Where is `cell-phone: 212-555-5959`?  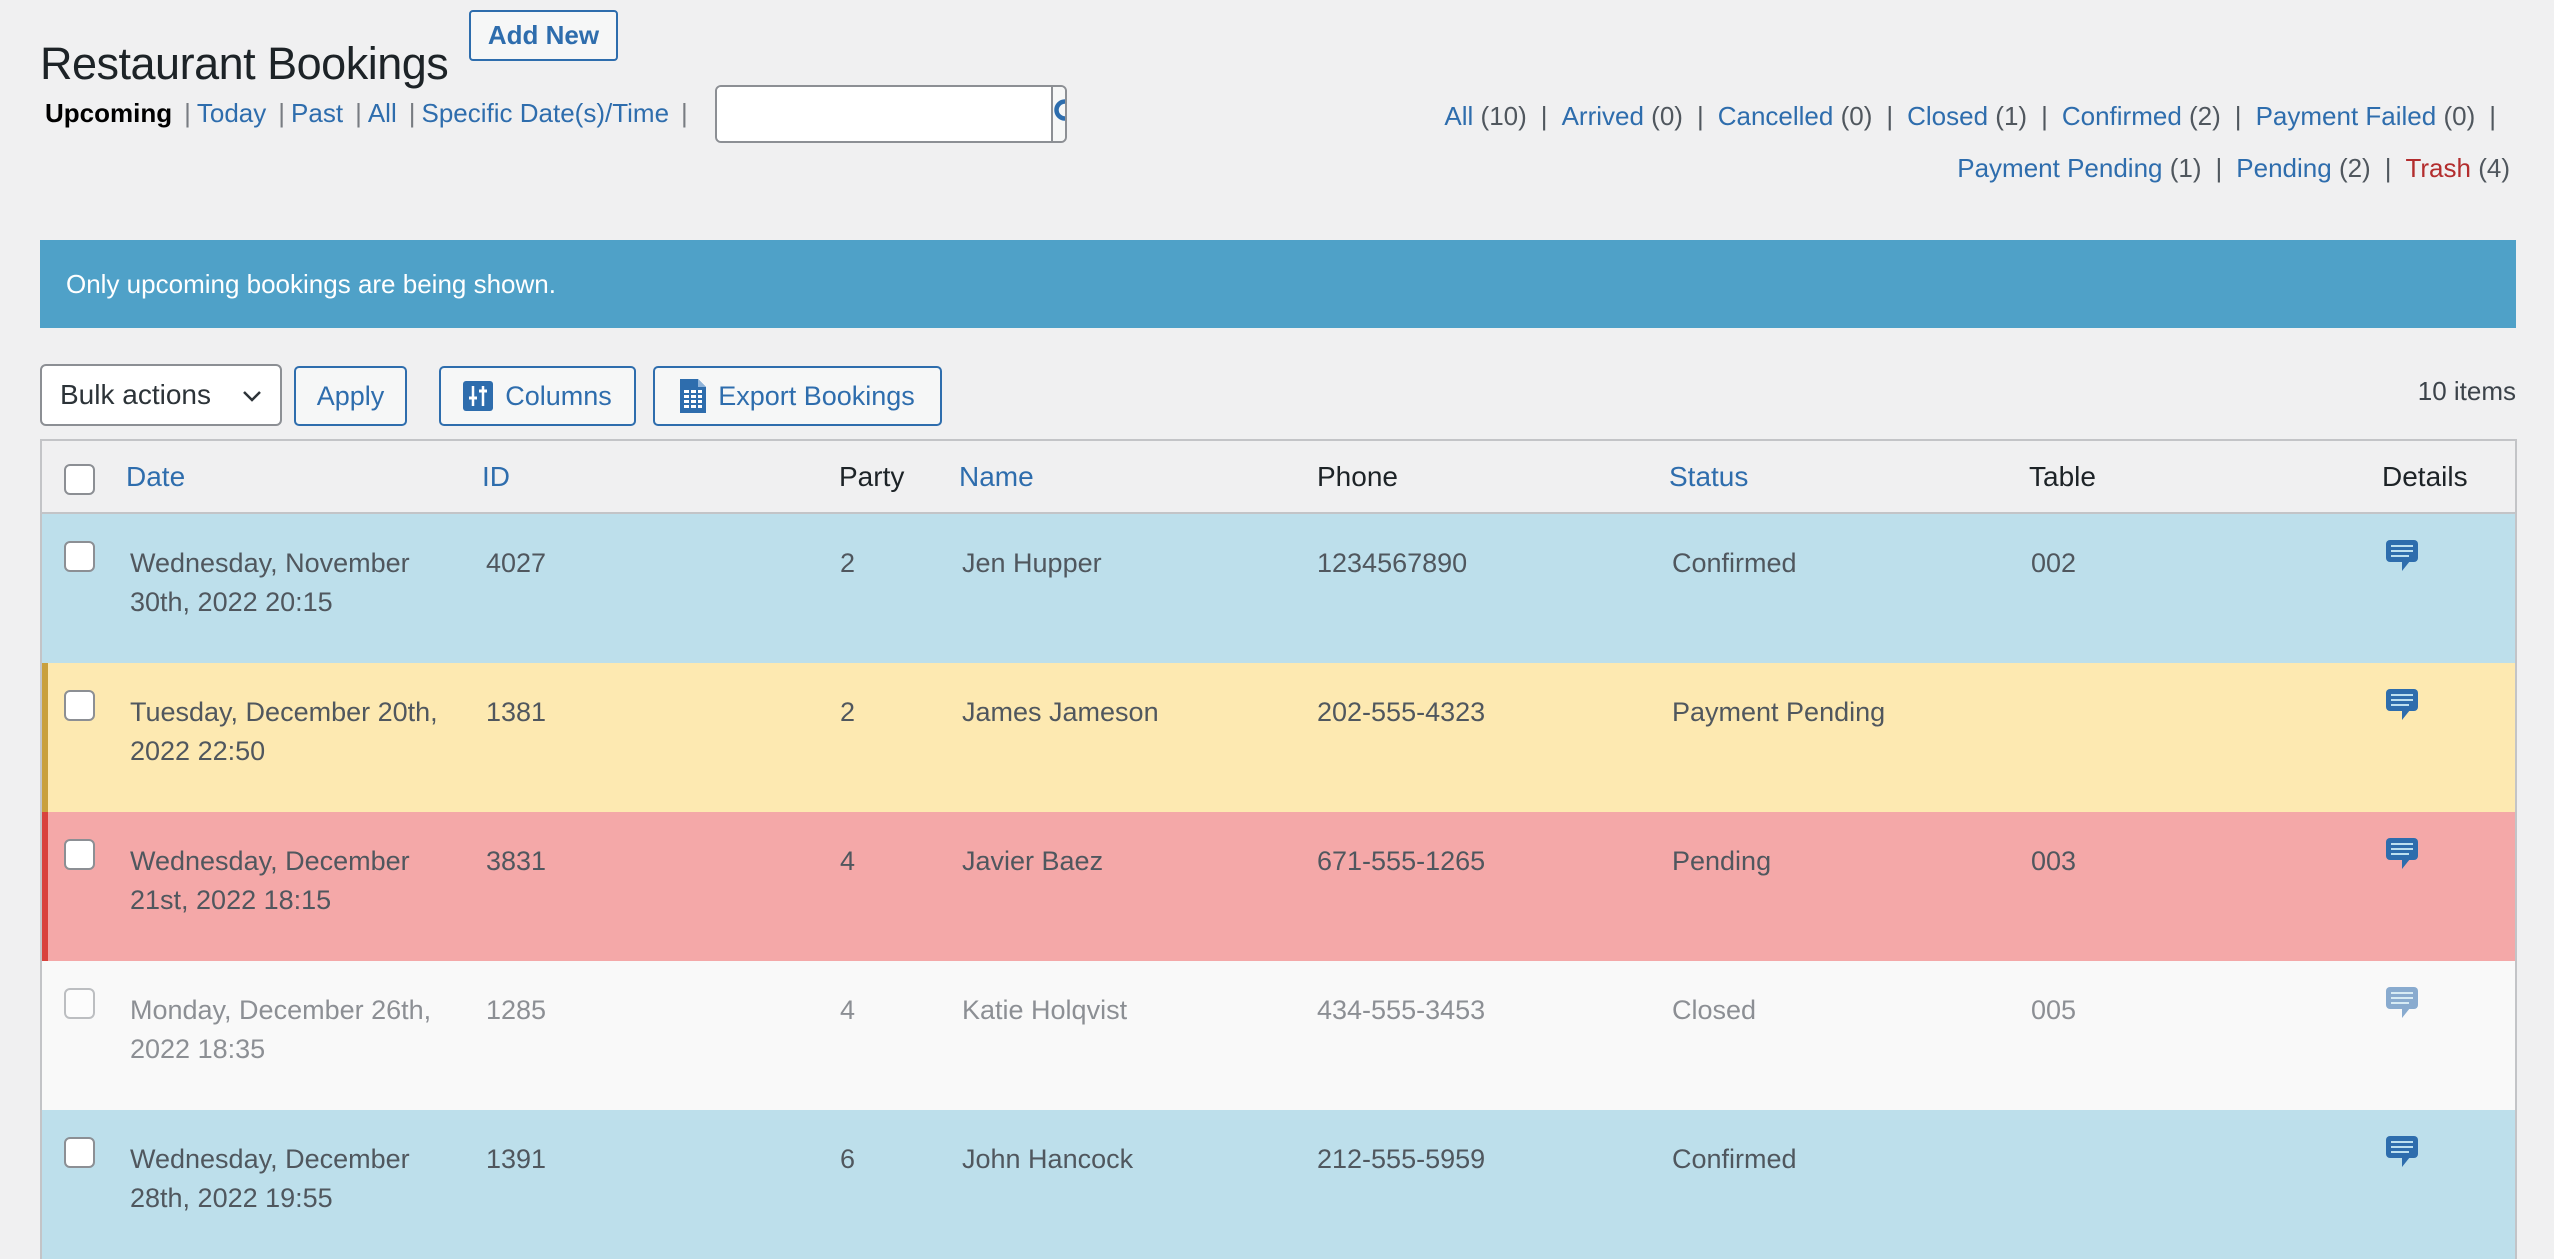 cell-phone: 212-555-5959 is located at coordinates (1401, 1159).